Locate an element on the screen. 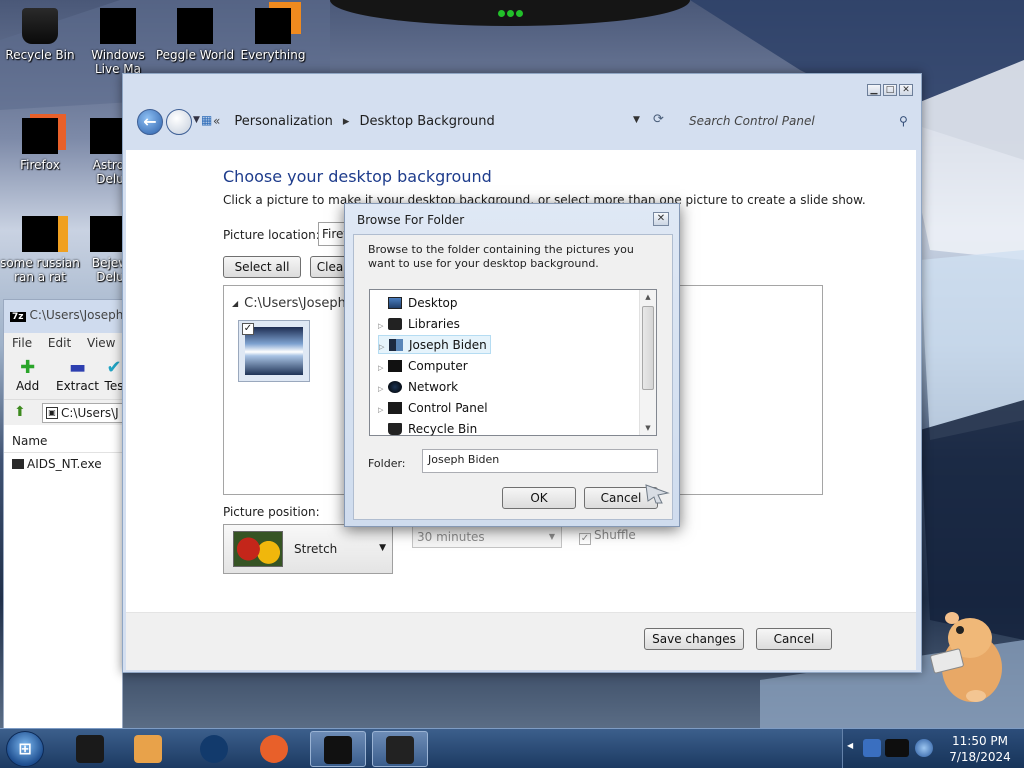  menu-file: File is located at coordinates (22, 343).